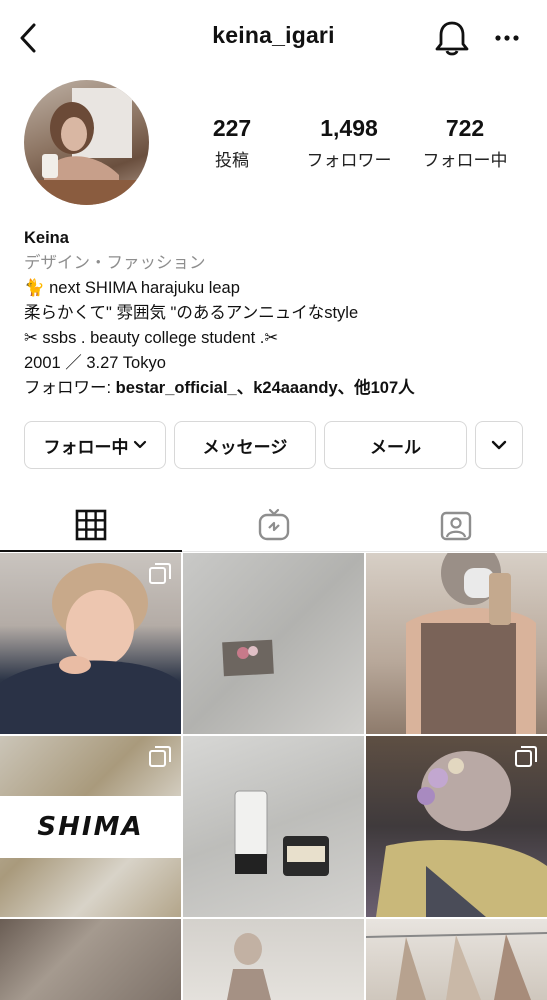 This screenshot has height=1000, width=547. I want to click on bio-line: 2001 ／ 3.27 Tokyo, so click(95, 363).